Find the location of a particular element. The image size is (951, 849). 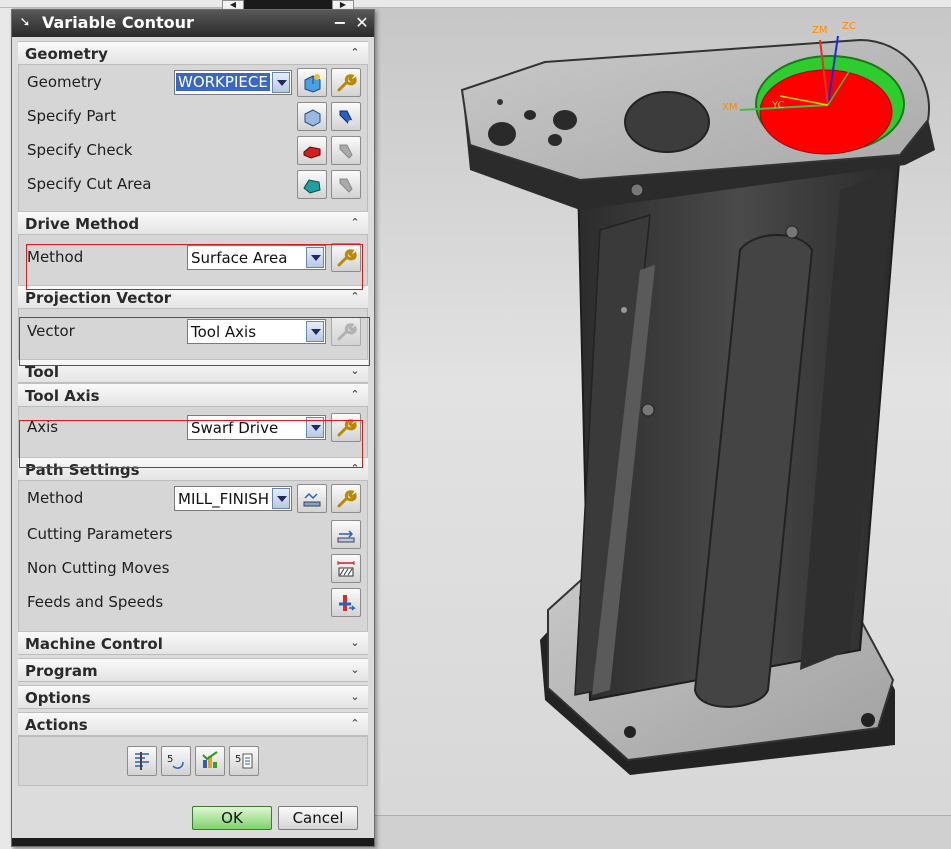

bottom-status-area is located at coordinates (663, 832).